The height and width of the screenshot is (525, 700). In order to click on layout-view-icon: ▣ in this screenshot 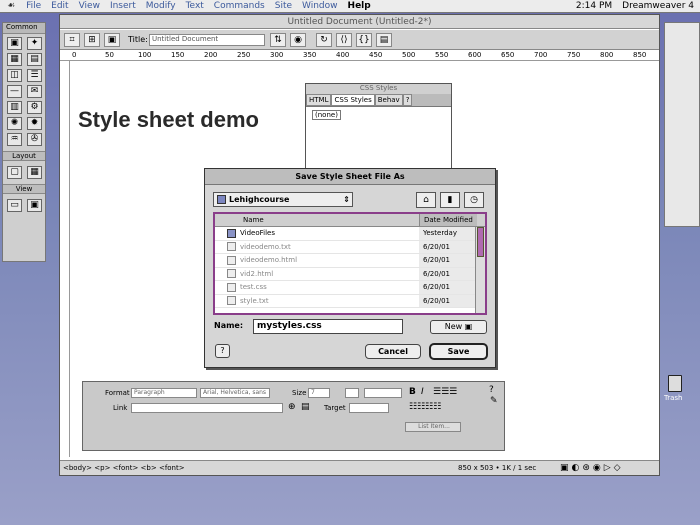, I will do `click(34, 205)`.